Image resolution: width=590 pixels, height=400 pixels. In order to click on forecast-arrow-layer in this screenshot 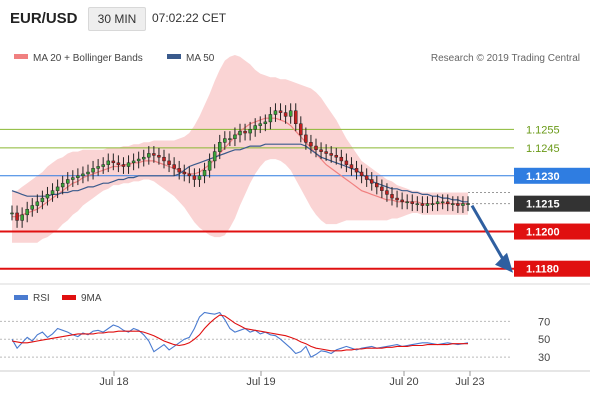, I will do `click(491, 238)`.